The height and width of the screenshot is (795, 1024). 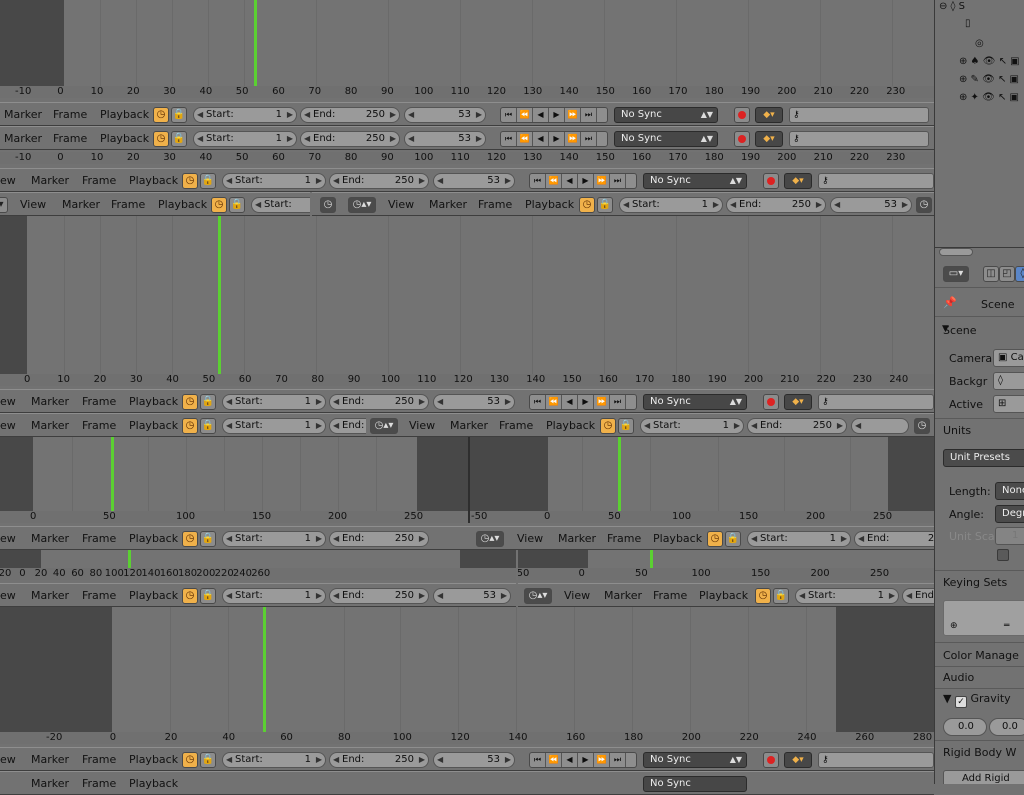 I want to click on unit-scale-field: 1, so click(x=1009, y=536).